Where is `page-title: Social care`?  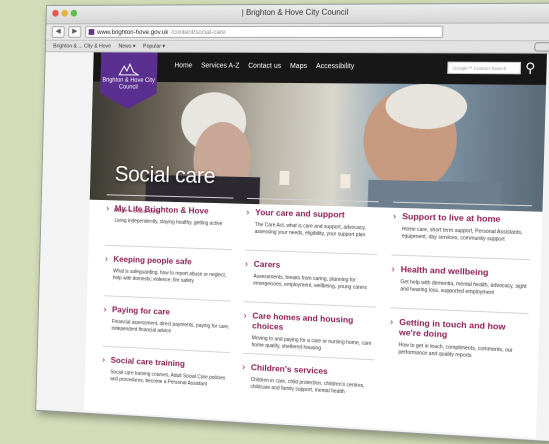 page-title: Social care is located at coordinates (165, 175).